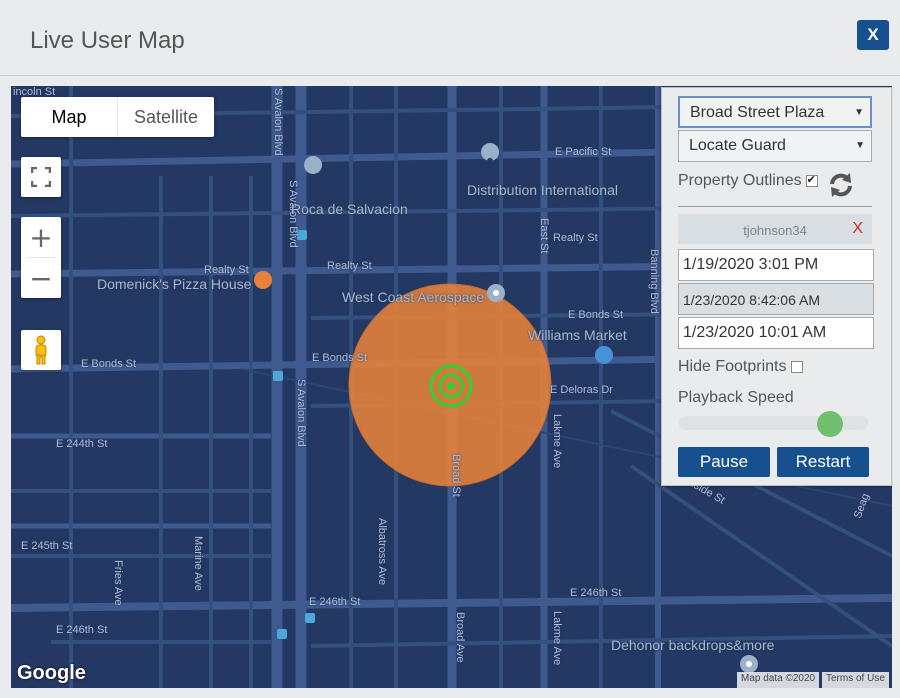 This screenshot has width=900, height=698. What do you see at coordinates (577, 335) in the screenshot?
I see `poi-label: Williams Market` at bounding box center [577, 335].